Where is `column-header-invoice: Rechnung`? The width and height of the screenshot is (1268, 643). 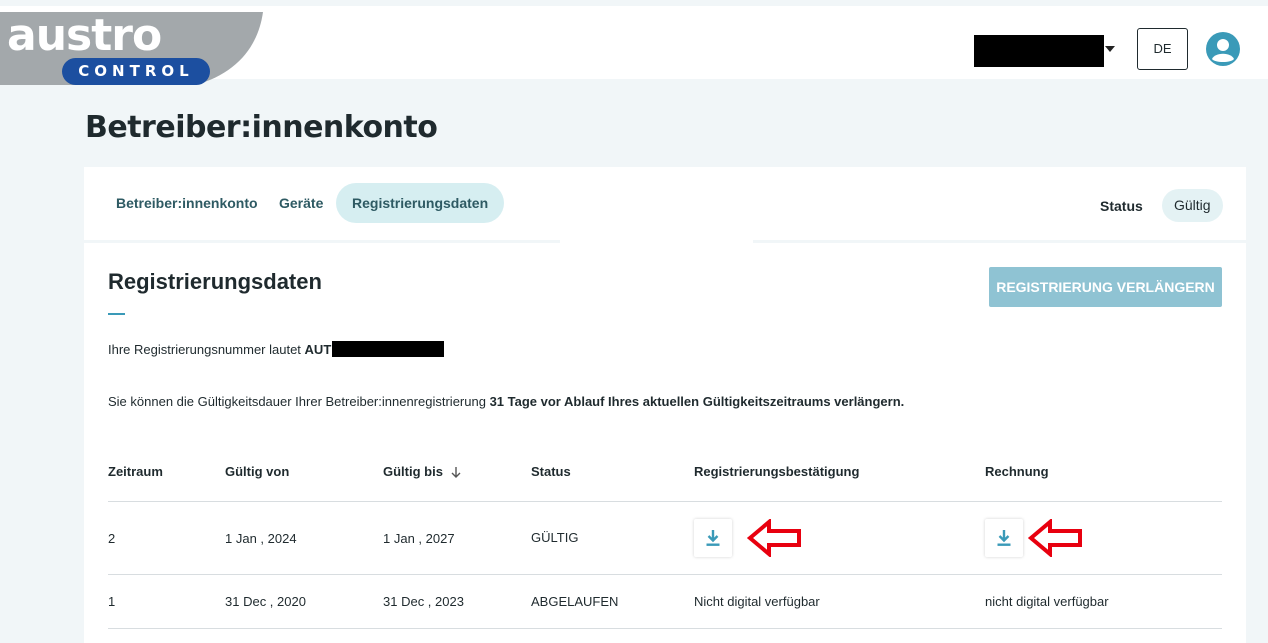 column-header-invoice: Rechnung is located at coordinates (1017, 471).